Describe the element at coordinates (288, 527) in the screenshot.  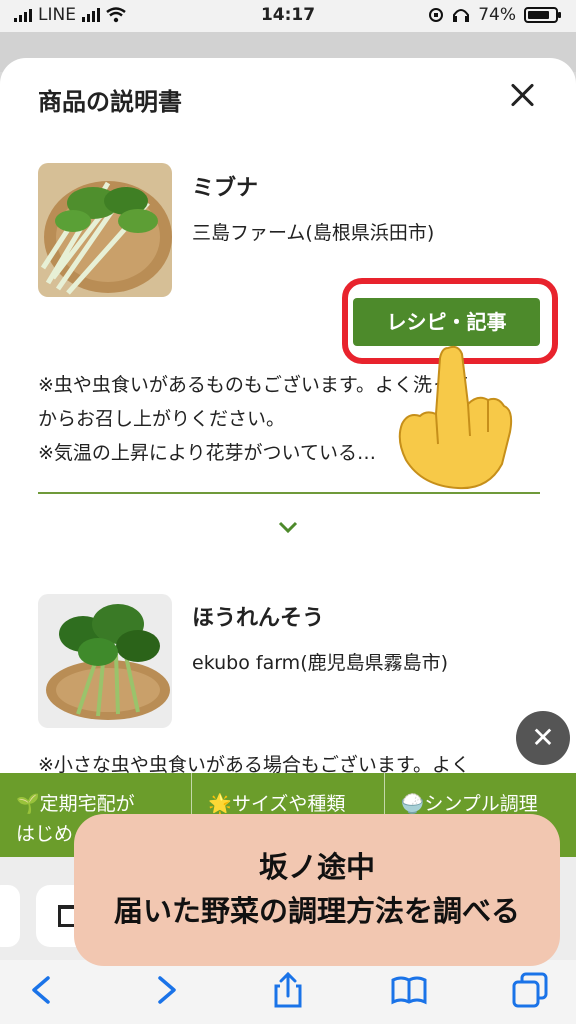
I see `chevron-down-icon` at that location.